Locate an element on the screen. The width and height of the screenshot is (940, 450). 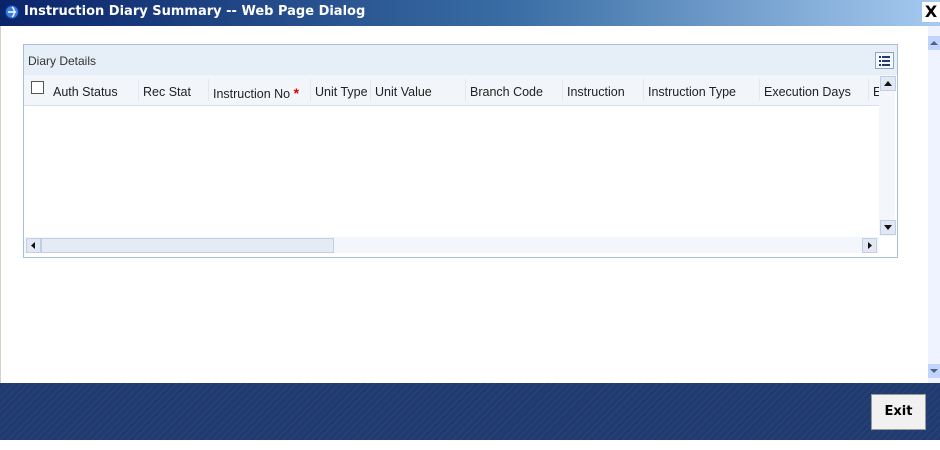
grid-scroll-up-icon is located at coordinates (888, 83).